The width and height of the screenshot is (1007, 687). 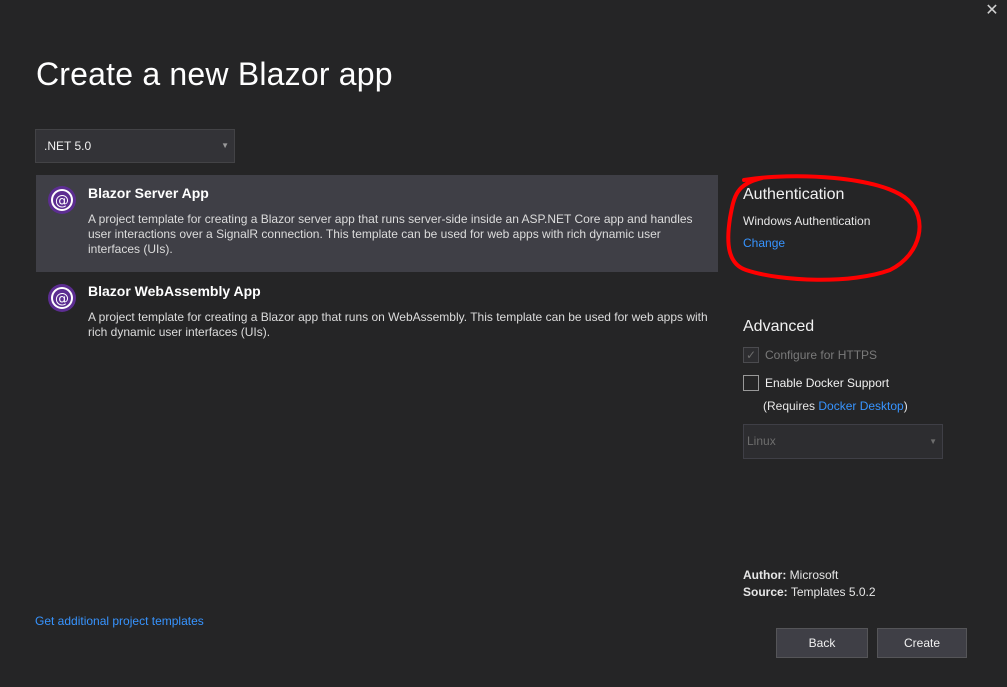 I want to click on docker-requirement: (Requires Docker Desktop), so click(x=863, y=406).